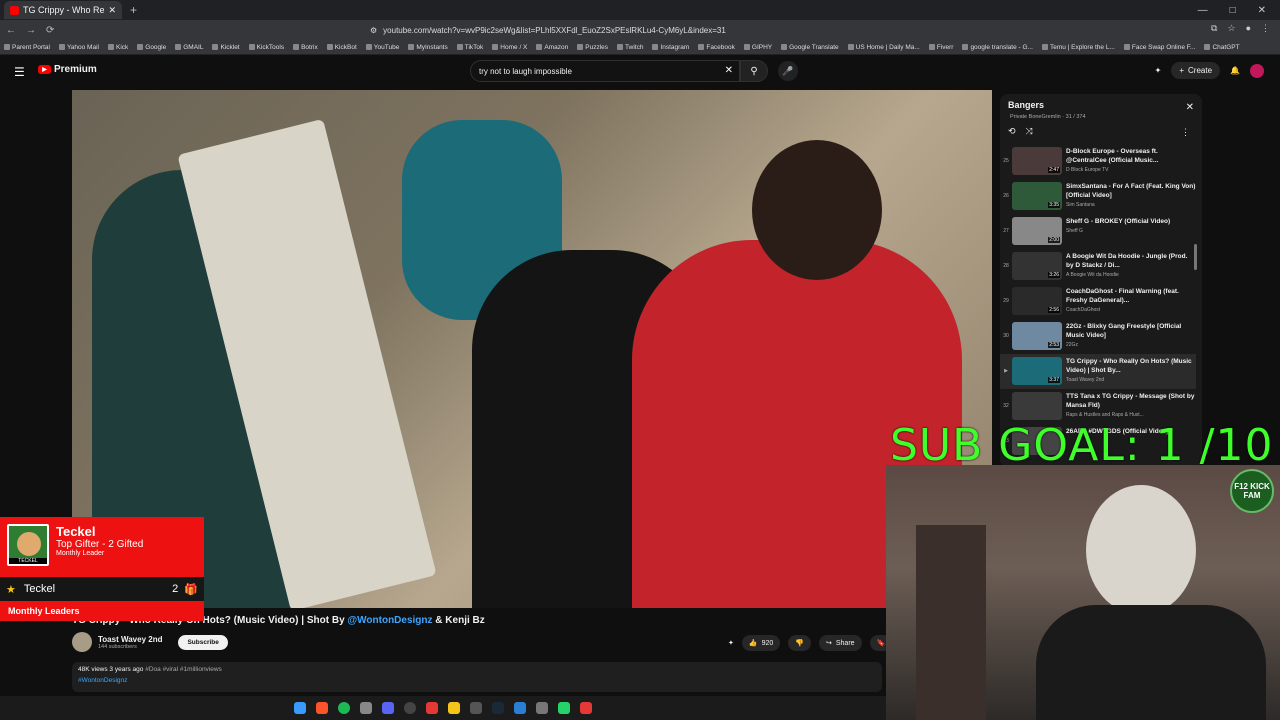 The height and width of the screenshot is (720, 1280). Describe the element at coordinates (720, 47) in the screenshot. I see `bookmark-label: Facebook` at that location.